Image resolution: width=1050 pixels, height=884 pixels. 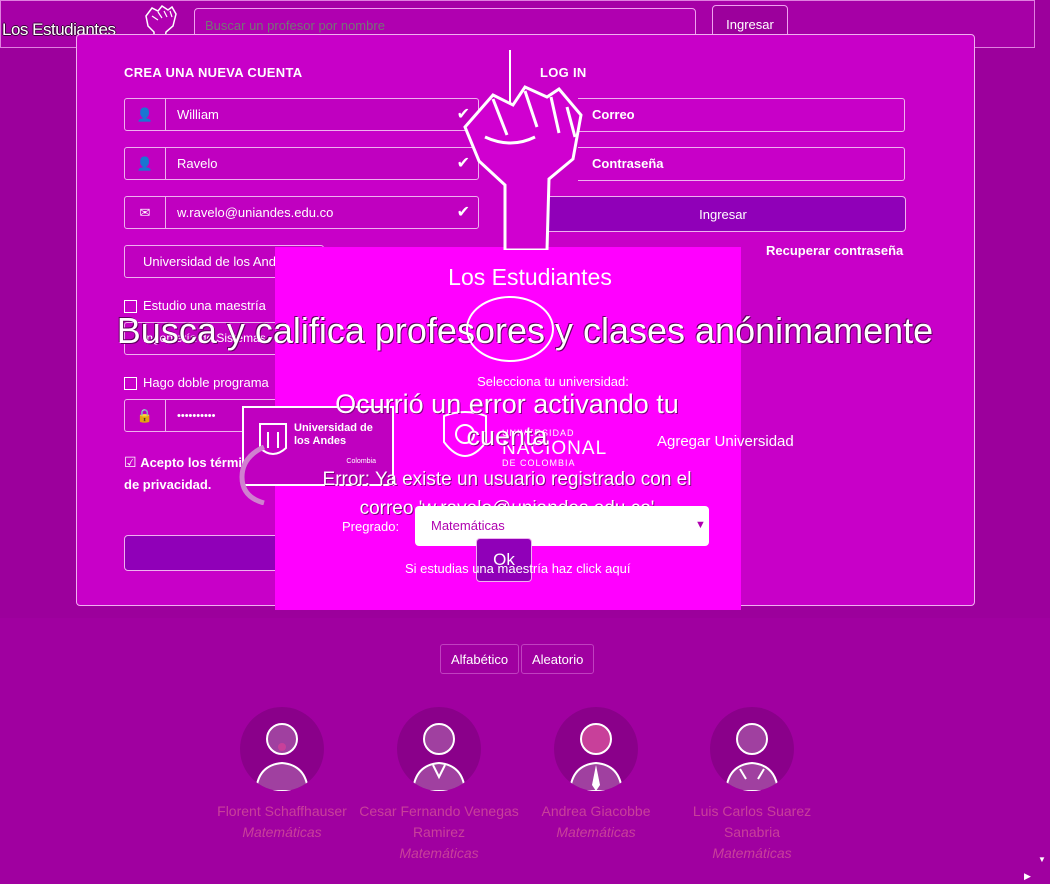 What do you see at coordinates (145, 415) in the screenshot?
I see `lock-icon: 🔒` at bounding box center [145, 415].